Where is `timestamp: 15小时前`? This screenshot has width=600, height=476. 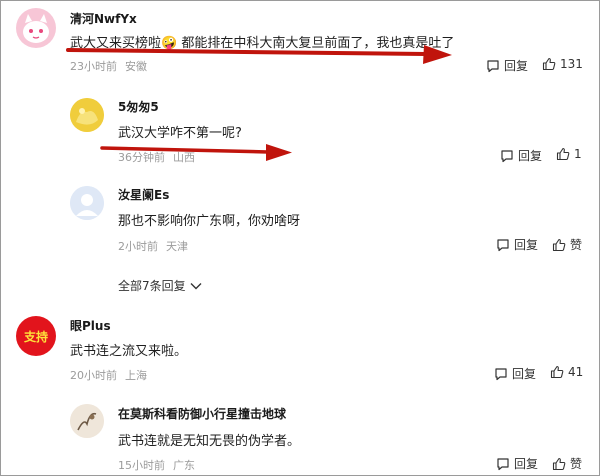 timestamp: 15小时前 is located at coordinates (141, 465).